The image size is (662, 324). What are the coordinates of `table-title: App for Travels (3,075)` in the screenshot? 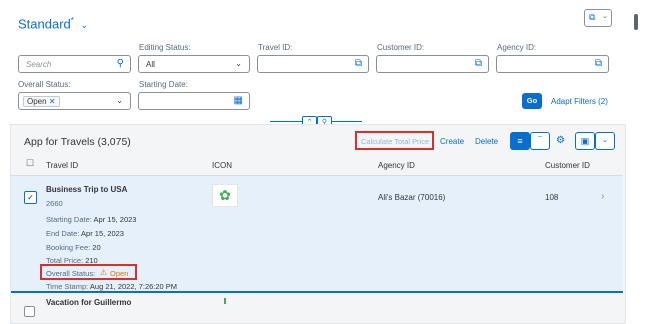 It's located at (77, 142).